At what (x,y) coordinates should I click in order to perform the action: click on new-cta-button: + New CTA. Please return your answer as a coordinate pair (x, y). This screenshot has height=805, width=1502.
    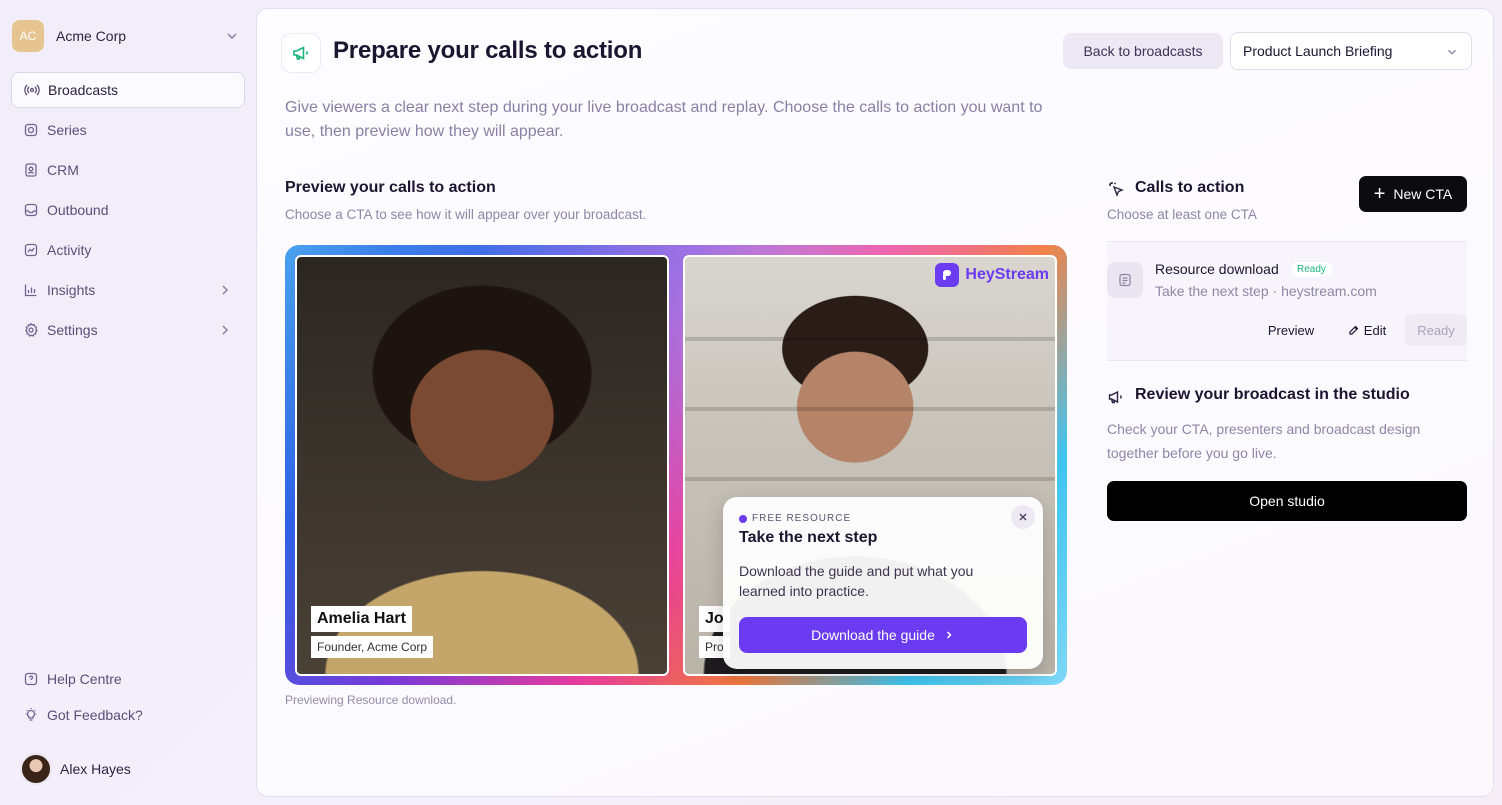
    Looking at the image, I should click on (1413, 194).